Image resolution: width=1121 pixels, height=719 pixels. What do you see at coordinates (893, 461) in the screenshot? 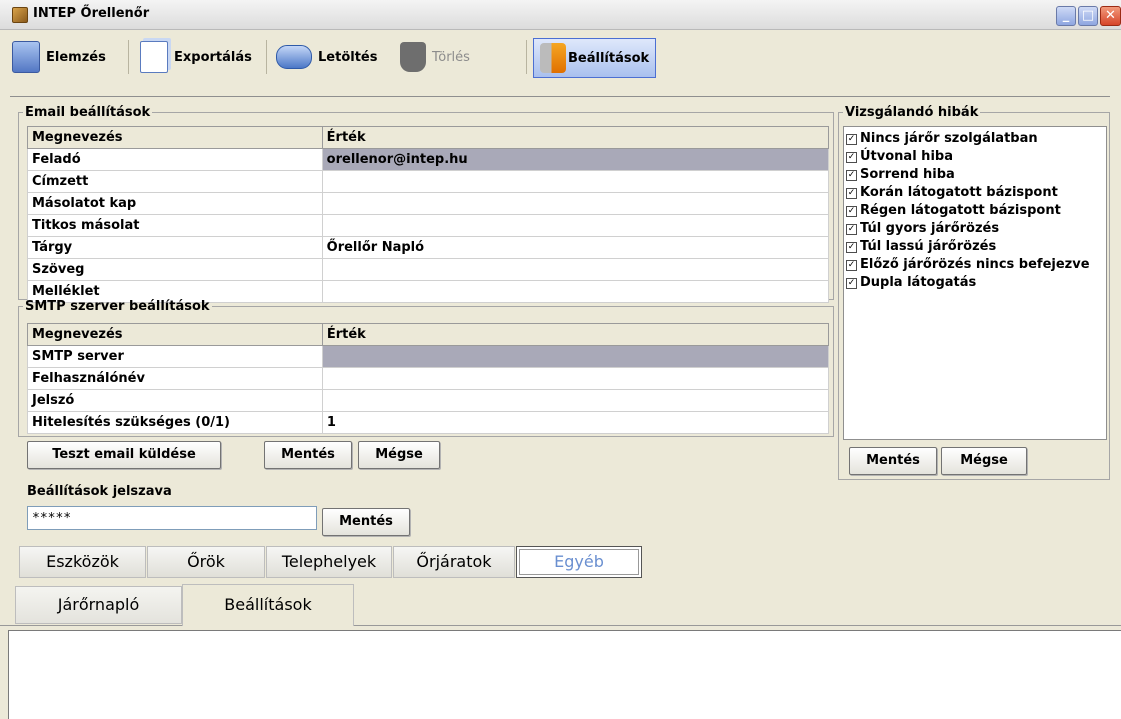
I see `save-errors-button: Mentés` at bounding box center [893, 461].